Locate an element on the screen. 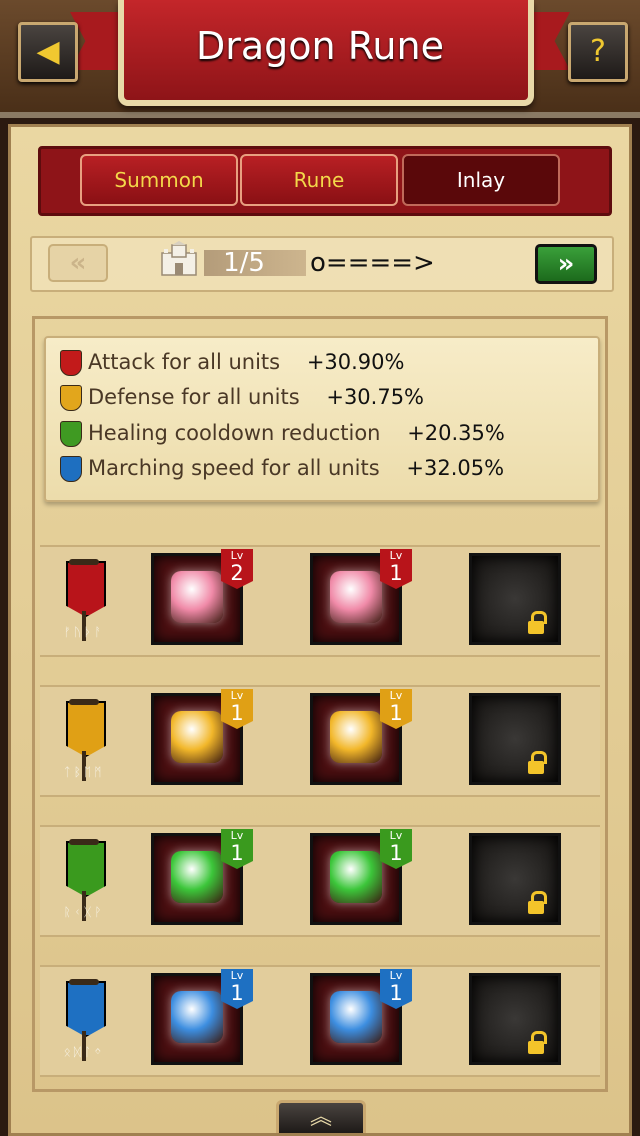 This screenshot has height=1136, width=640. healing-banner-icon is located at coordinates (86, 869).